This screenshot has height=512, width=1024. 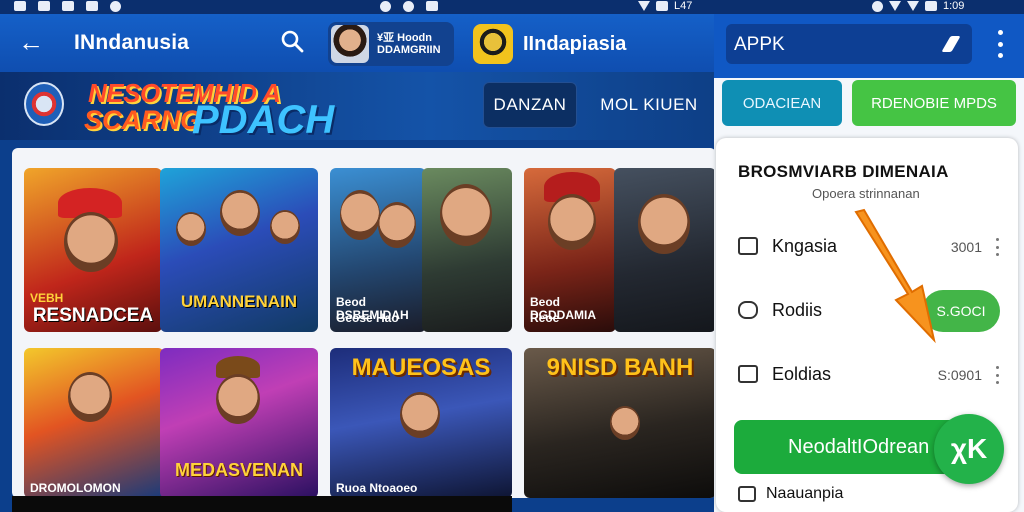 What do you see at coordinates (367, 318) in the screenshot?
I see `game-tag: Geose Hao` at bounding box center [367, 318].